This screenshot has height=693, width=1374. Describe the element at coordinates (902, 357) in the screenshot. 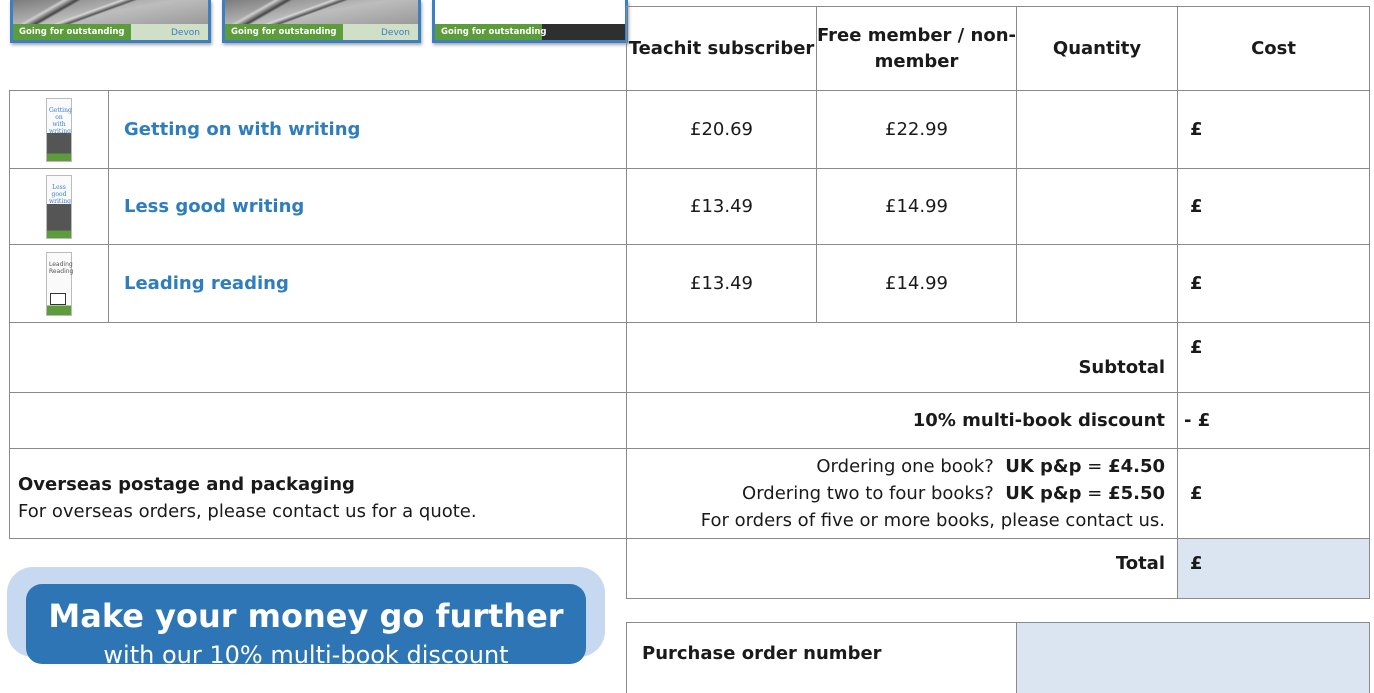

I see `subtotal-label: Subtotal` at that location.